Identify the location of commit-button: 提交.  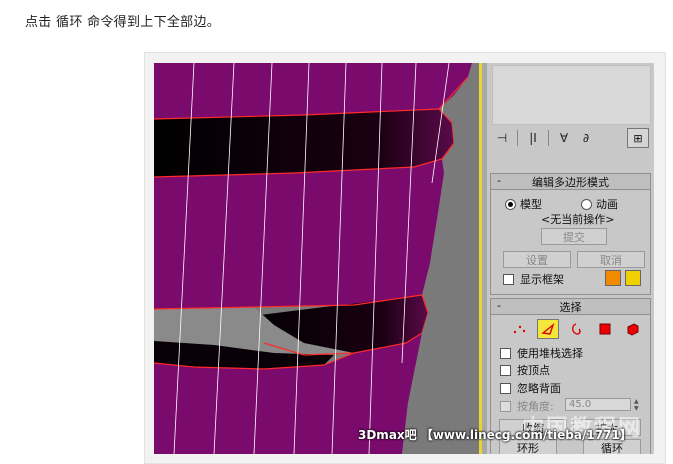
(574, 236).